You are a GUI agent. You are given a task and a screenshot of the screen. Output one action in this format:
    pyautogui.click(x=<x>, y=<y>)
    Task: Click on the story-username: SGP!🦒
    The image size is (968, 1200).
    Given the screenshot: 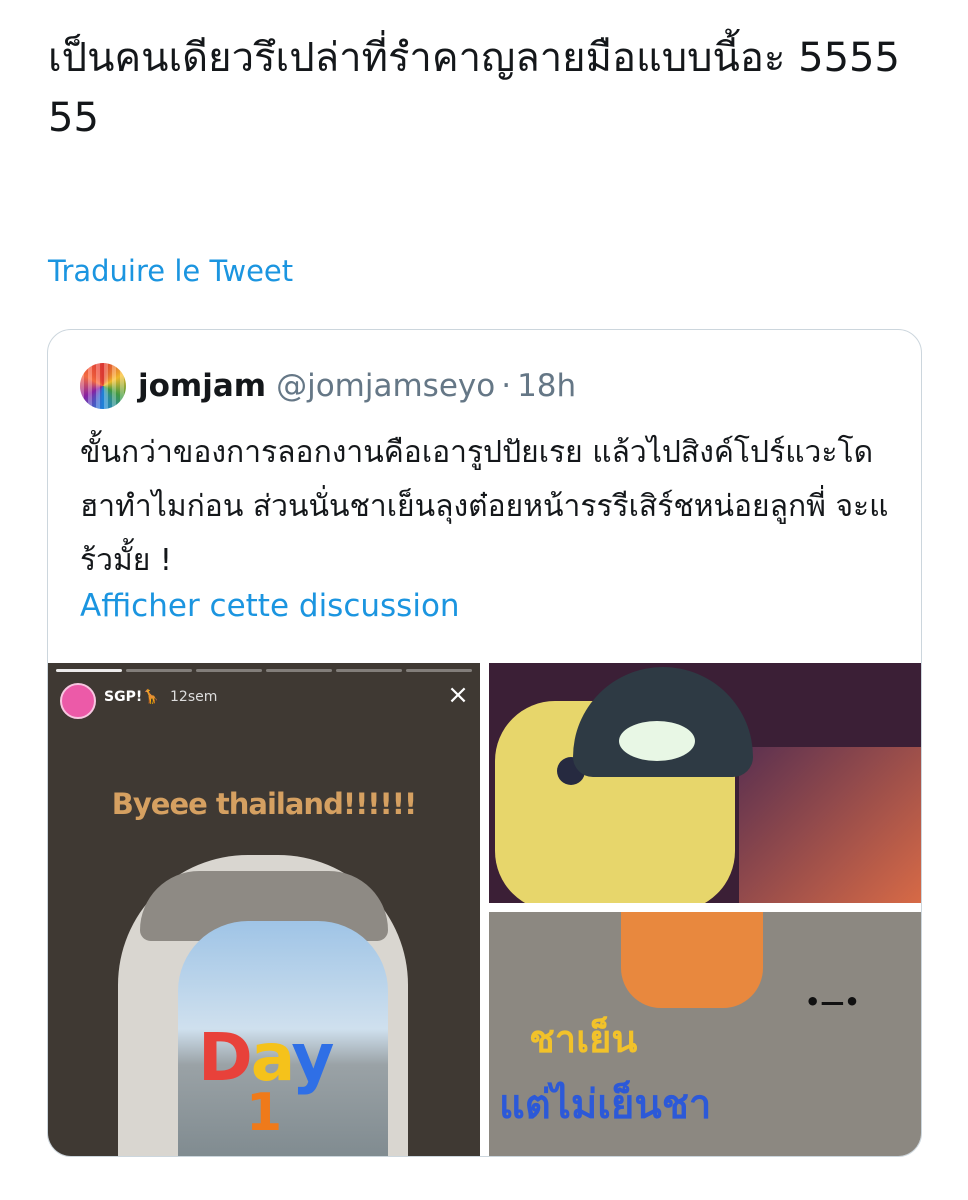 What is the action you would take?
    pyautogui.click(x=132, y=697)
    